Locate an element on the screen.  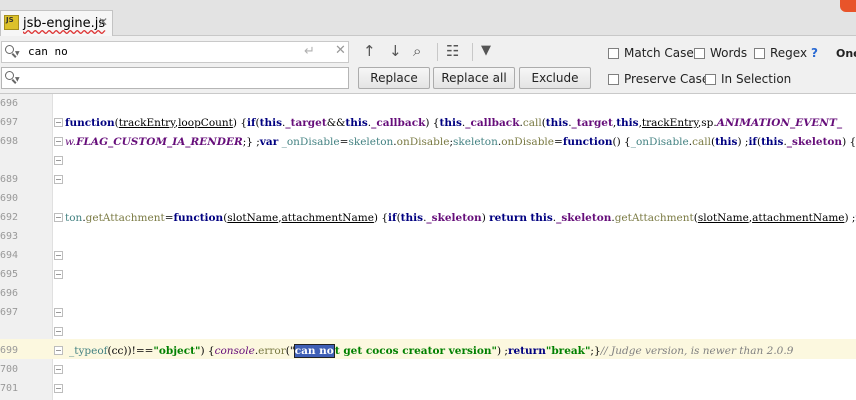
search-match-highlight: can no is located at coordinates (314, 351).